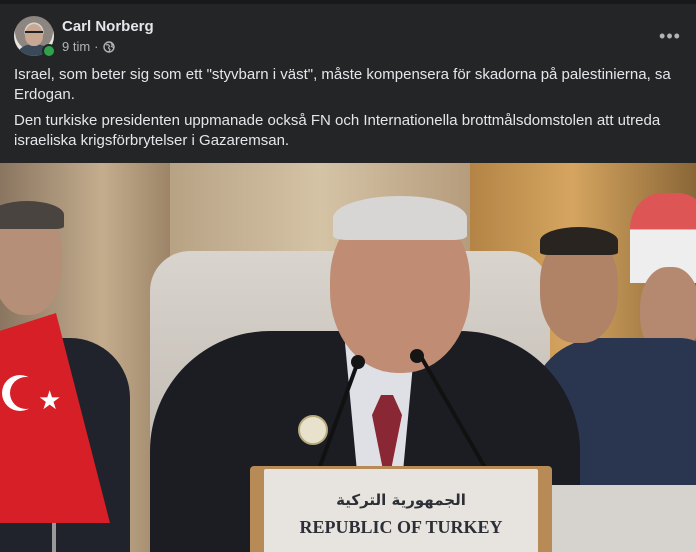 The width and height of the screenshot is (696, 552). What do you see at coordinates (579, 241) in the screenshot?
I see `person-right-hair` at bounding box center [579, 241].